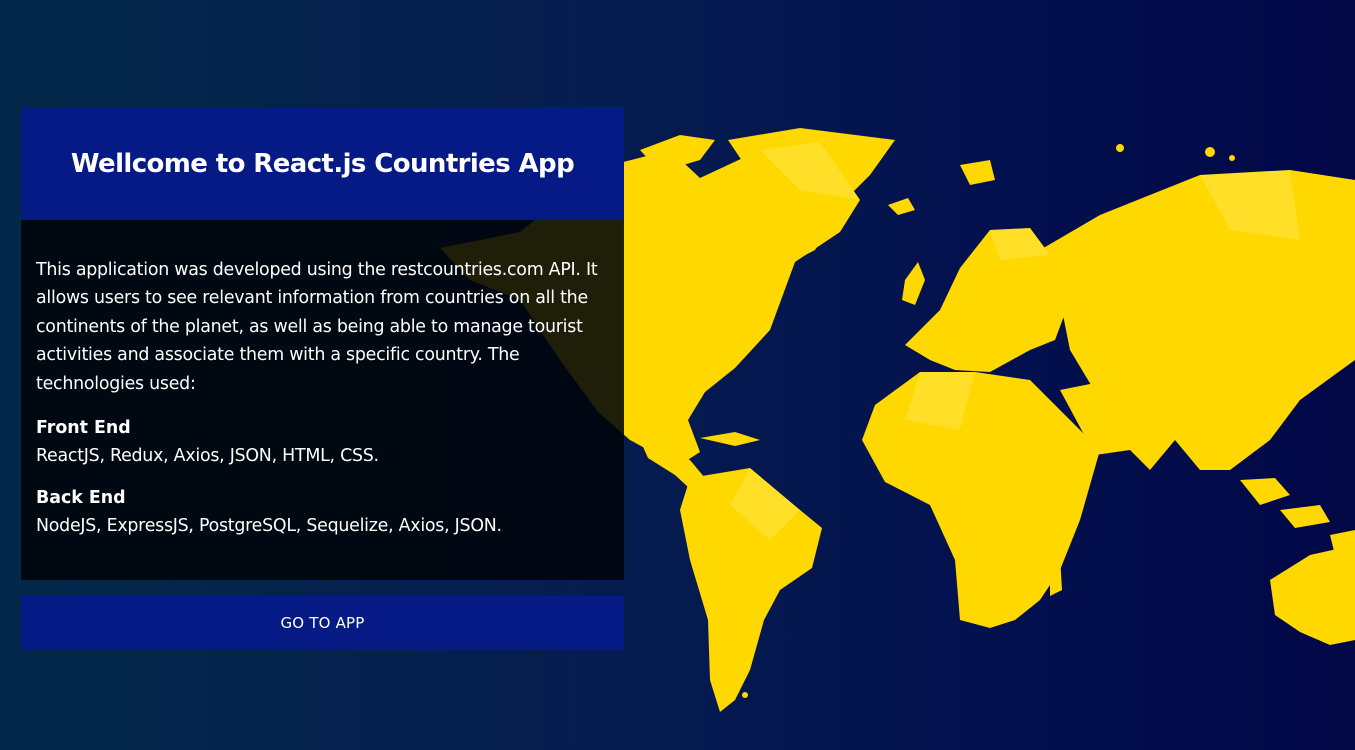 This screenshot has height=750, width=1355. I want to click on iceland-shape, so click(901, 206).